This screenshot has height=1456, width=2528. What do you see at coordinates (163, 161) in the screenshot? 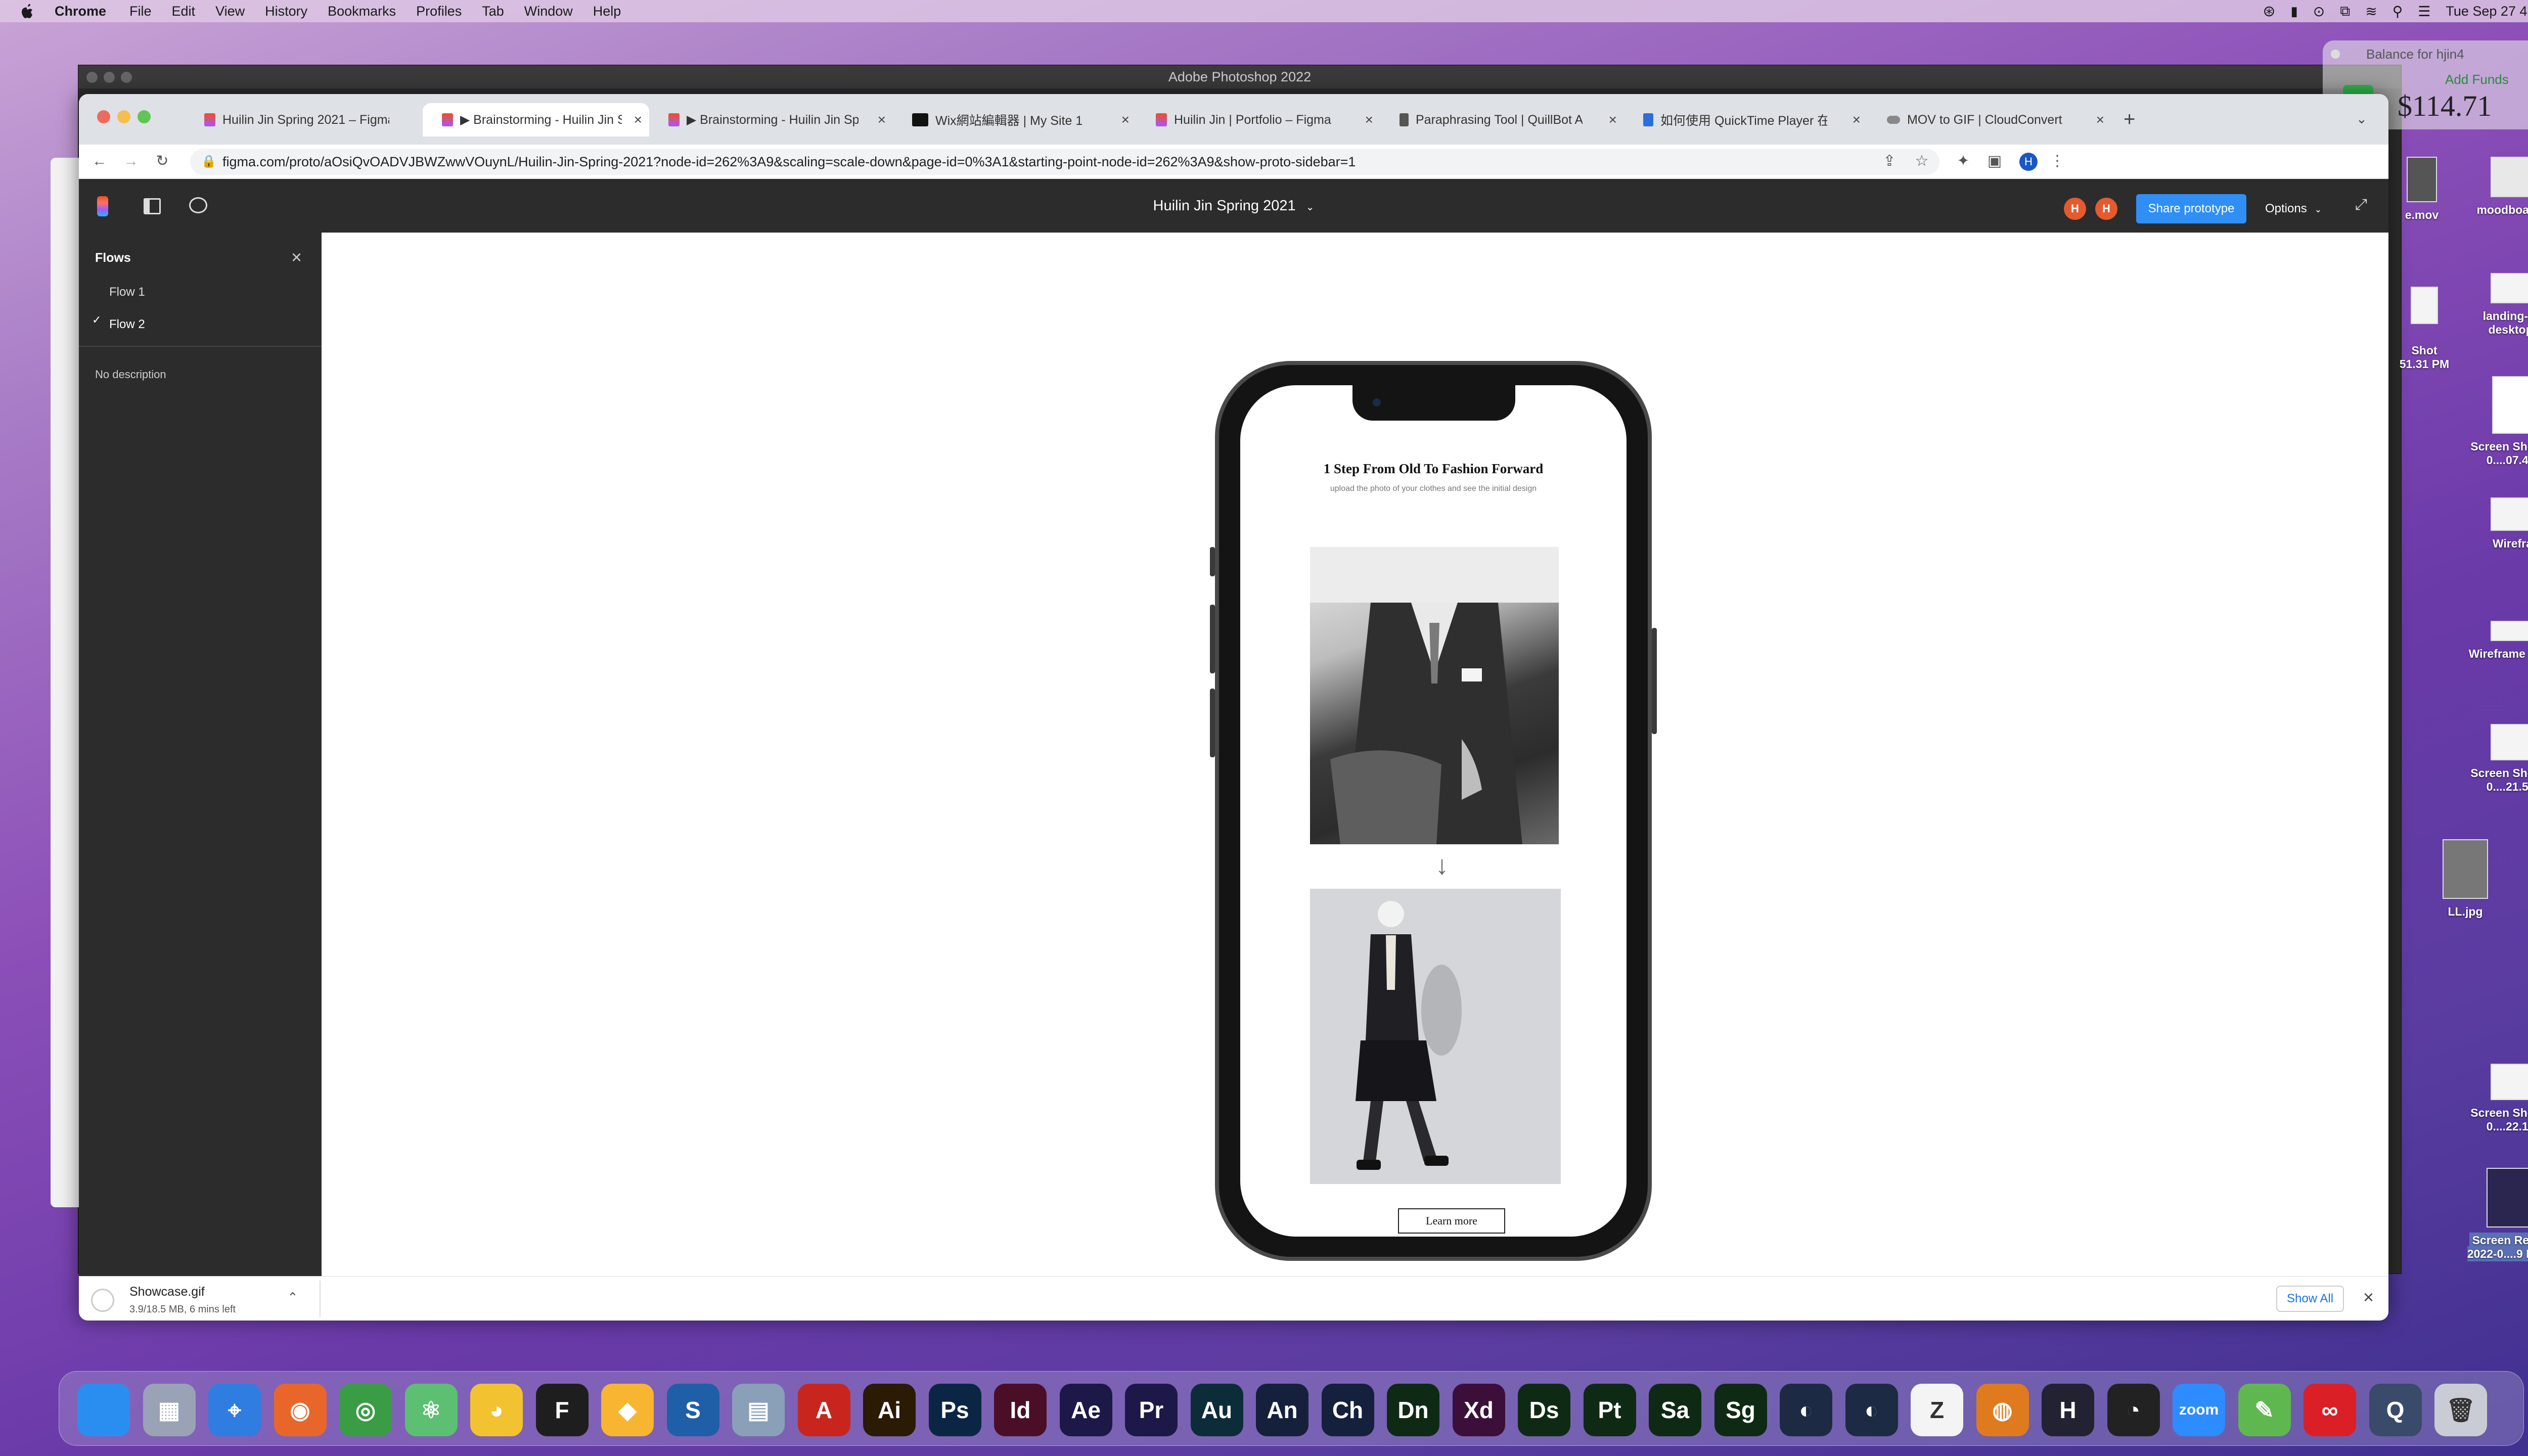
I see `reload-icon: ↻` at bounding box center [163, 161].